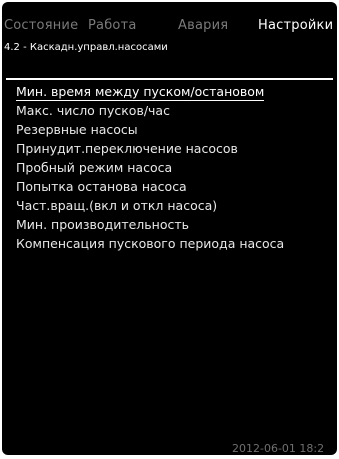 Image resolution: width=339 pixels, height=459 pixels. What do you see at coordinates (94, 167) in the screenshot?
I see `menu-item-label: Пробный режим насоса` at bounding box center [94, 167].